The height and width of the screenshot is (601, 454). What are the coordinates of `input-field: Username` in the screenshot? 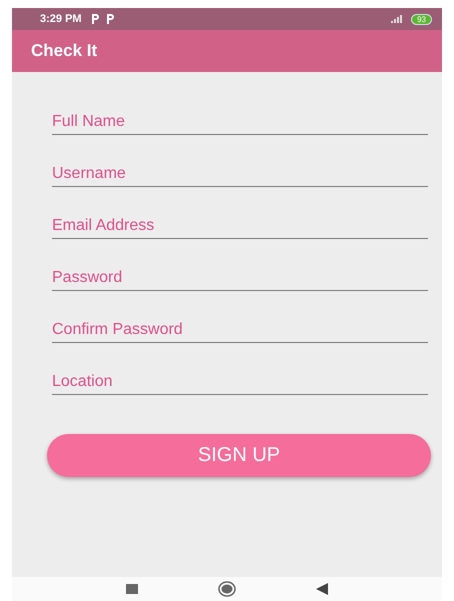 It's located at (240, 175).